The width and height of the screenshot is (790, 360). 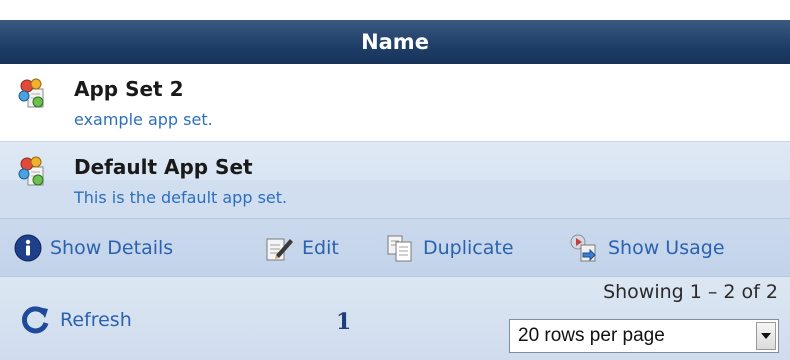 I want to click on app-set-name: Default App Set, so click(x=163, y=167).